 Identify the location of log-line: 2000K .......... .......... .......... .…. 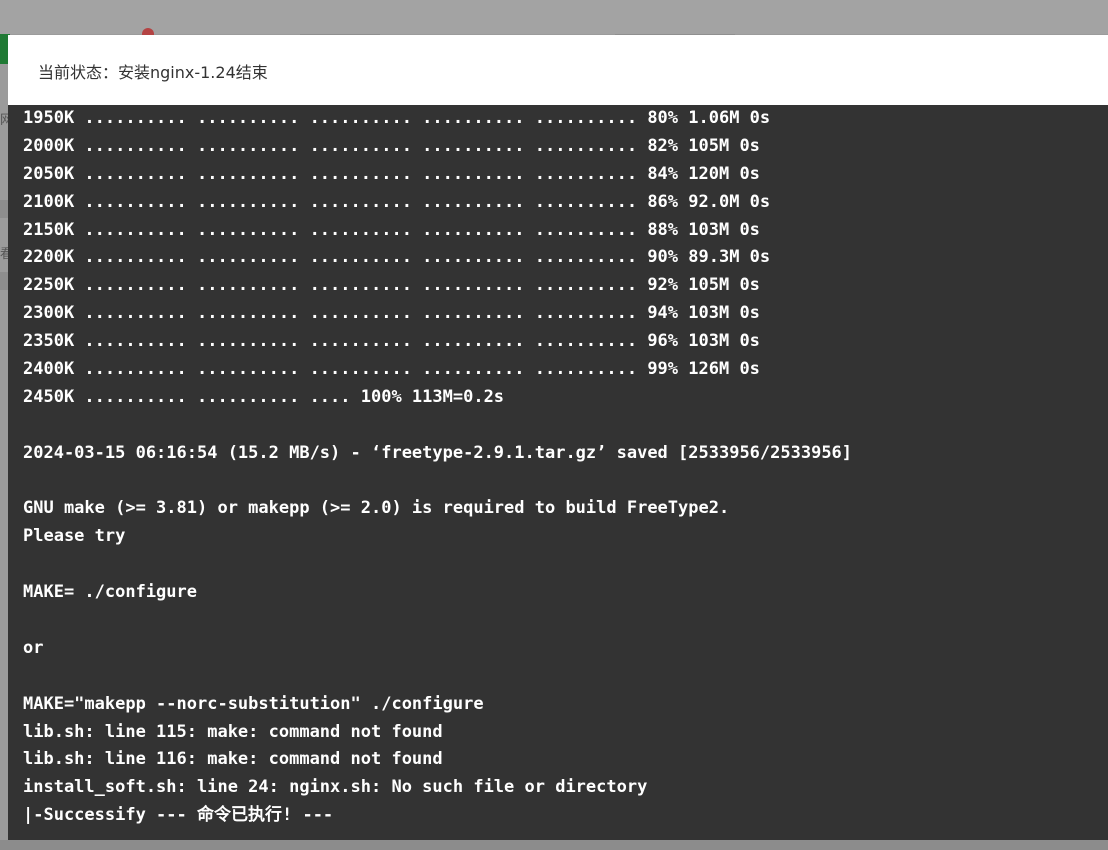
(391, 145).